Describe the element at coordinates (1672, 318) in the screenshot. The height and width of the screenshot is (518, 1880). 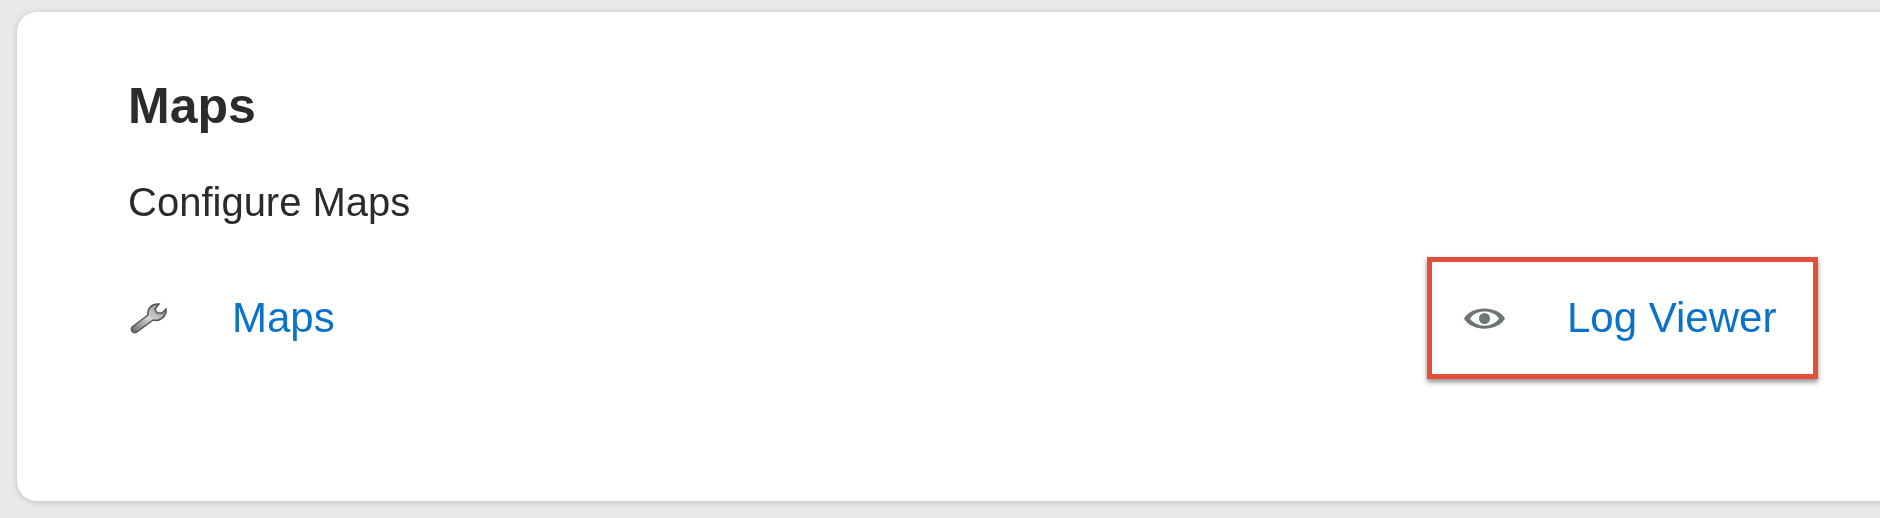
I see `link: Log Viewer` at that location.